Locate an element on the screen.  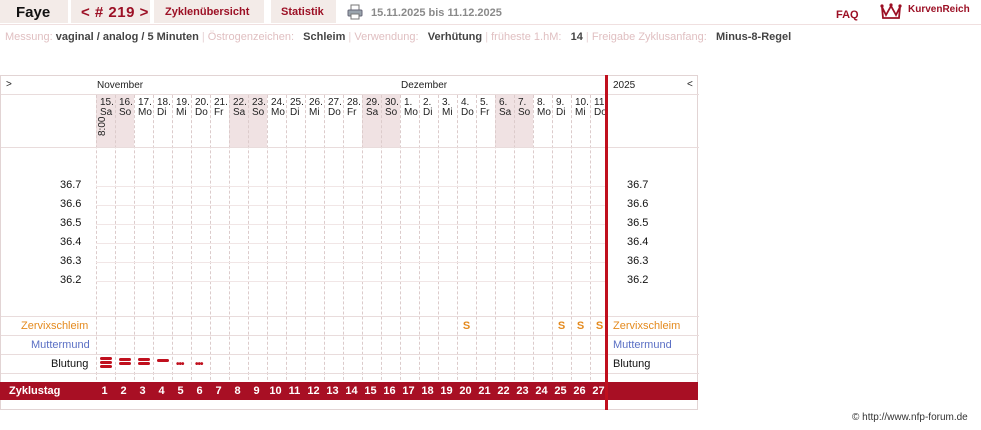
cycle-day-number: 1 is located at coordinates (104, 391).